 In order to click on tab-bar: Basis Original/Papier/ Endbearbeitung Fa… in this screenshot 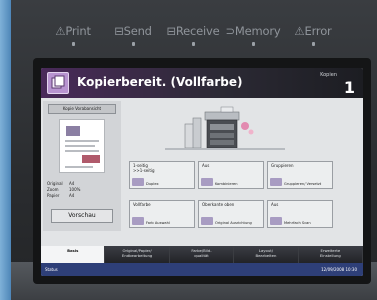, I will do `click(202, 254)`.